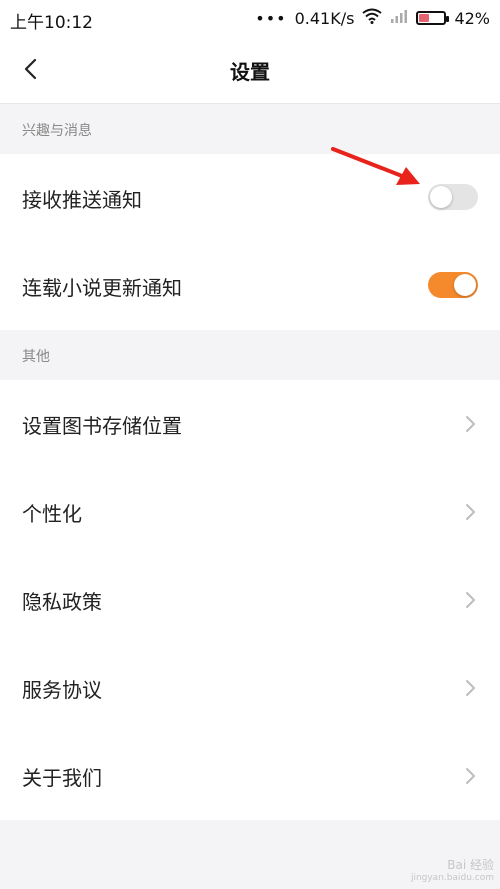 The height and width of the screenshot is (889, 500). I want to click on section-header-other: 其他, so click(250, 355).